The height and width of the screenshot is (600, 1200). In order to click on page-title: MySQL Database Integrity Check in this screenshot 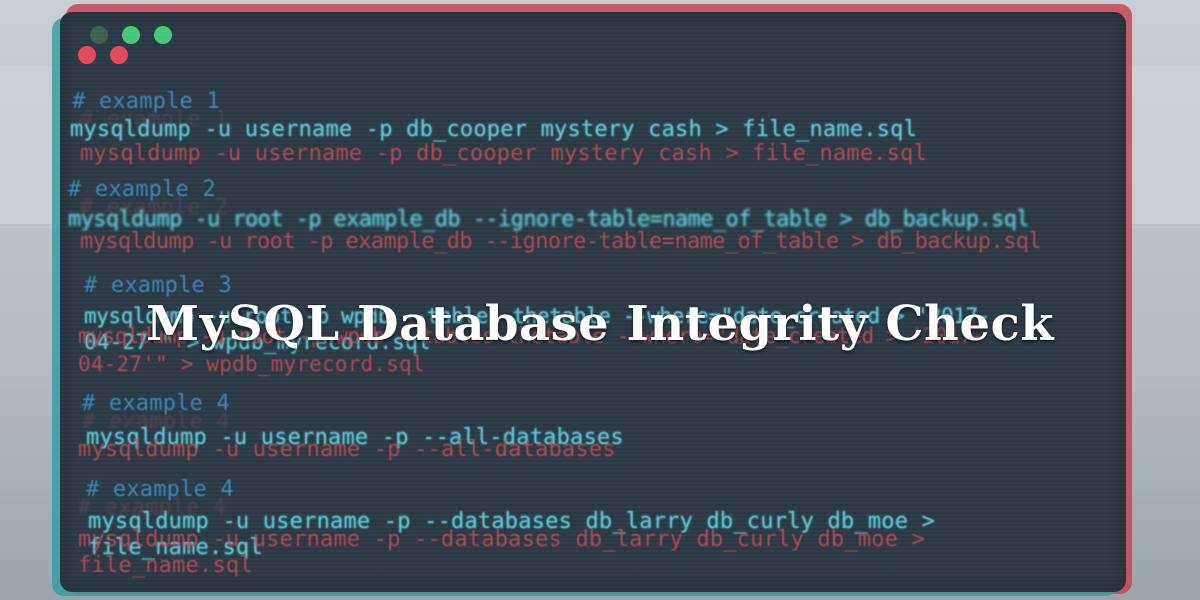, I will do `click(600, 324)`.